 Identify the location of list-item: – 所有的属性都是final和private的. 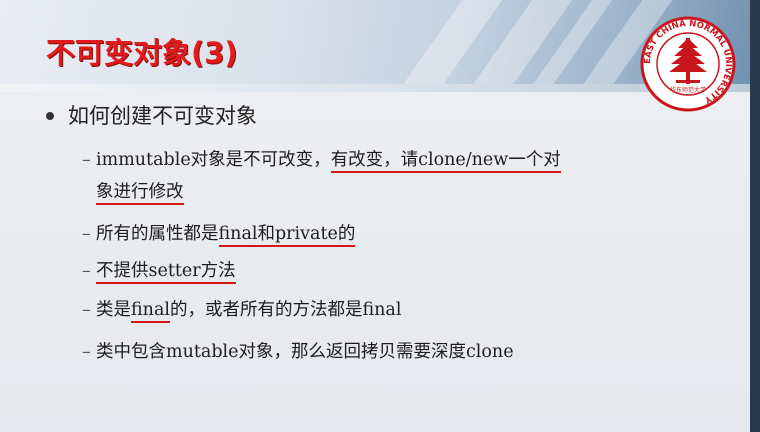
(219, 234).